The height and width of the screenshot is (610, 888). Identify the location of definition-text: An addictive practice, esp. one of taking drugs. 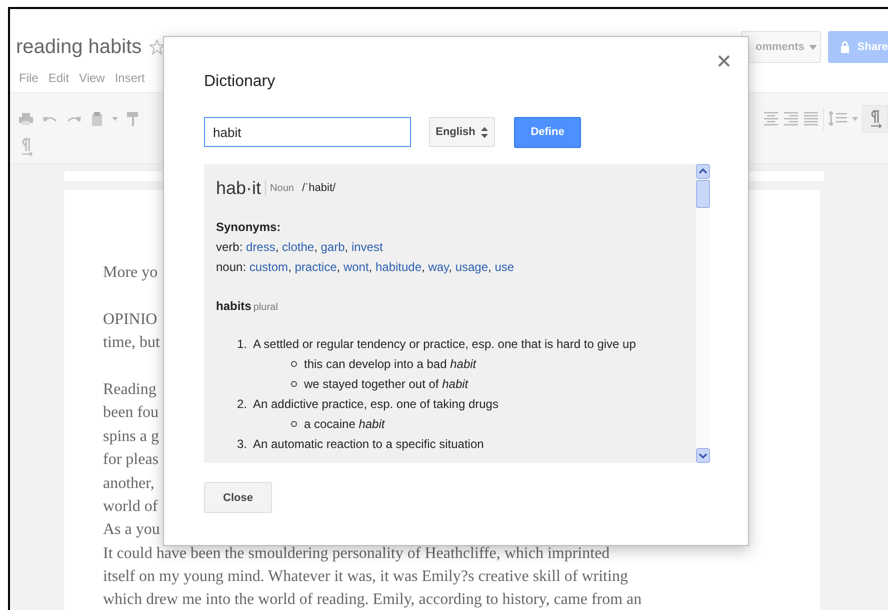
(375, 404).